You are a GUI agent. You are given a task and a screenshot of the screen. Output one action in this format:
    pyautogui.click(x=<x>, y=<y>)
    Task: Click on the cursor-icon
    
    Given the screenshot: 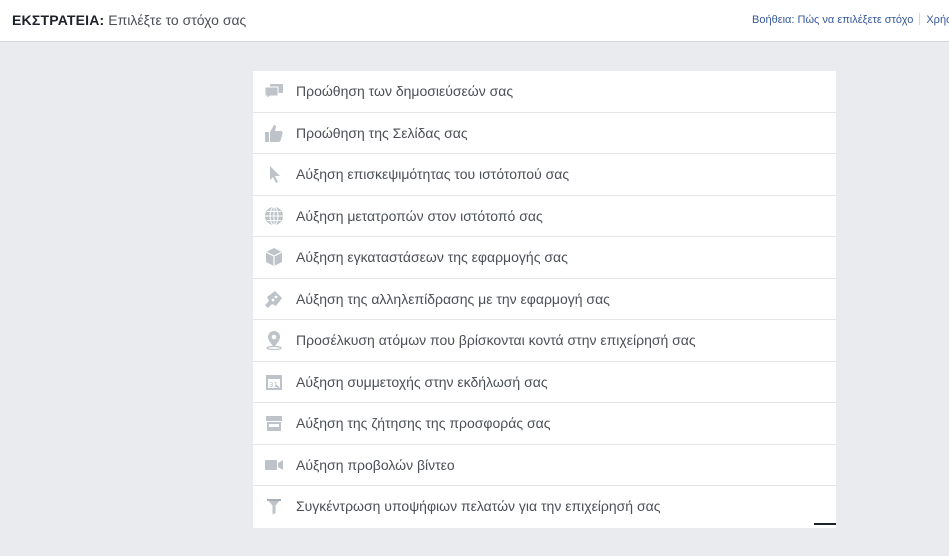 What is the action you would take?
    pyautogui.click(x=274, y=174)
    